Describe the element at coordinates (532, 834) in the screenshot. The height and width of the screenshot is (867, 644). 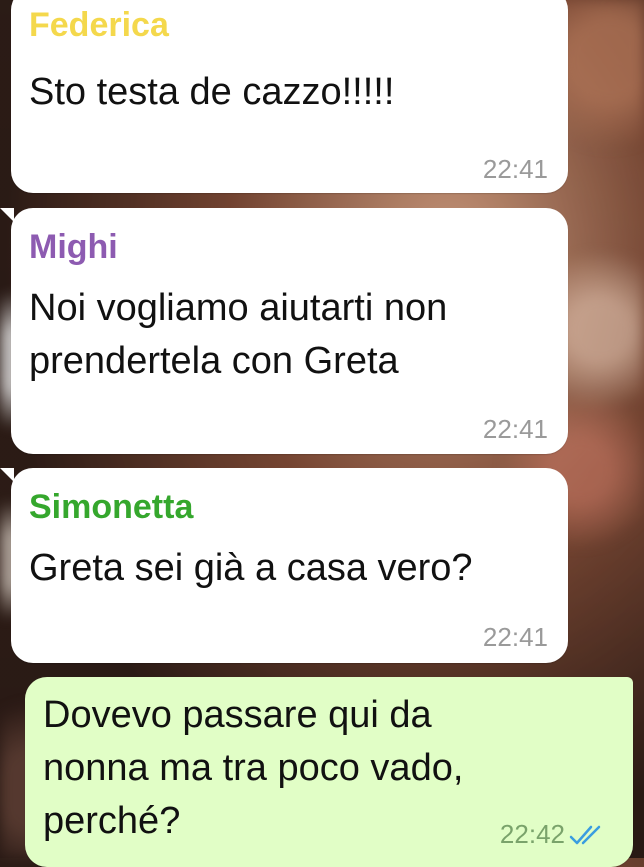
I see `message-time: 22:42` at that location.